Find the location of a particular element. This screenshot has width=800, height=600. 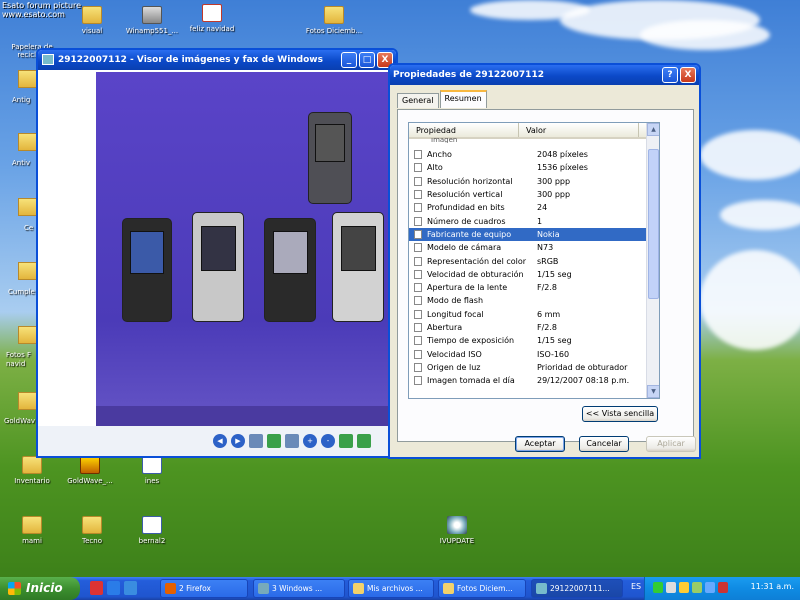

start-label: Inicio is located at coordinates (44, 588).